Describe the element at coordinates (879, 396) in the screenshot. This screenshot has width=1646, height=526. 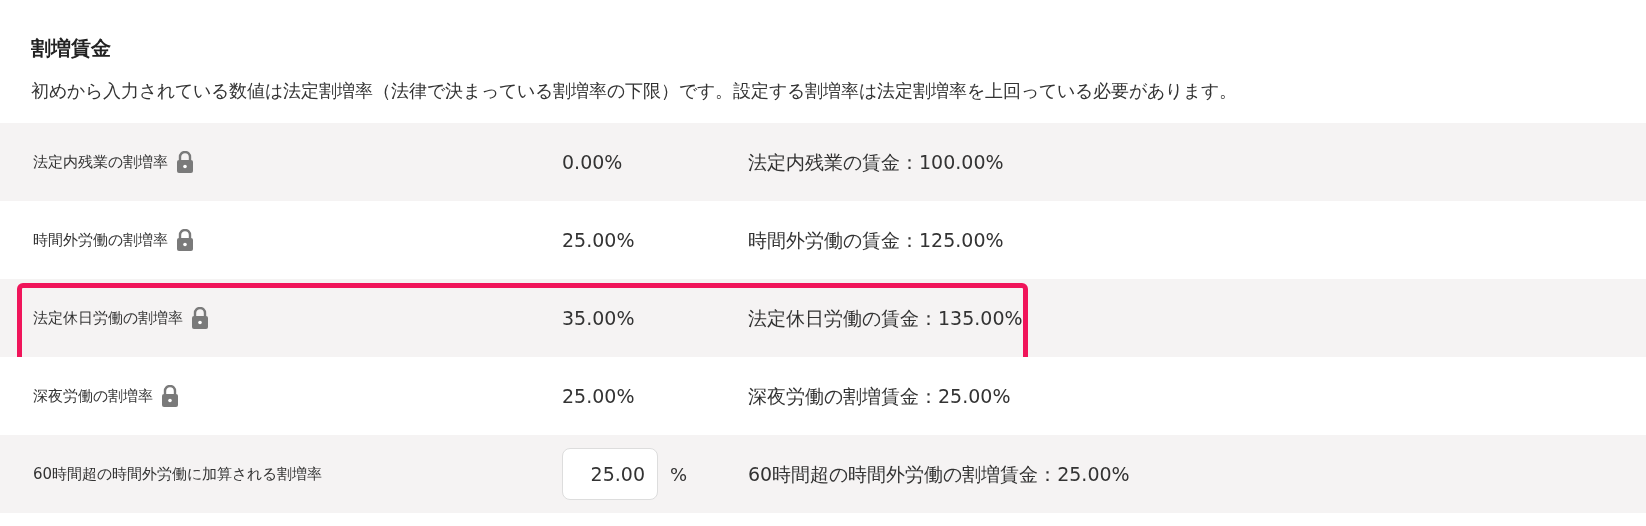
I see `wage-text: 深夜労働の割増賃金：25.00%` at that location.